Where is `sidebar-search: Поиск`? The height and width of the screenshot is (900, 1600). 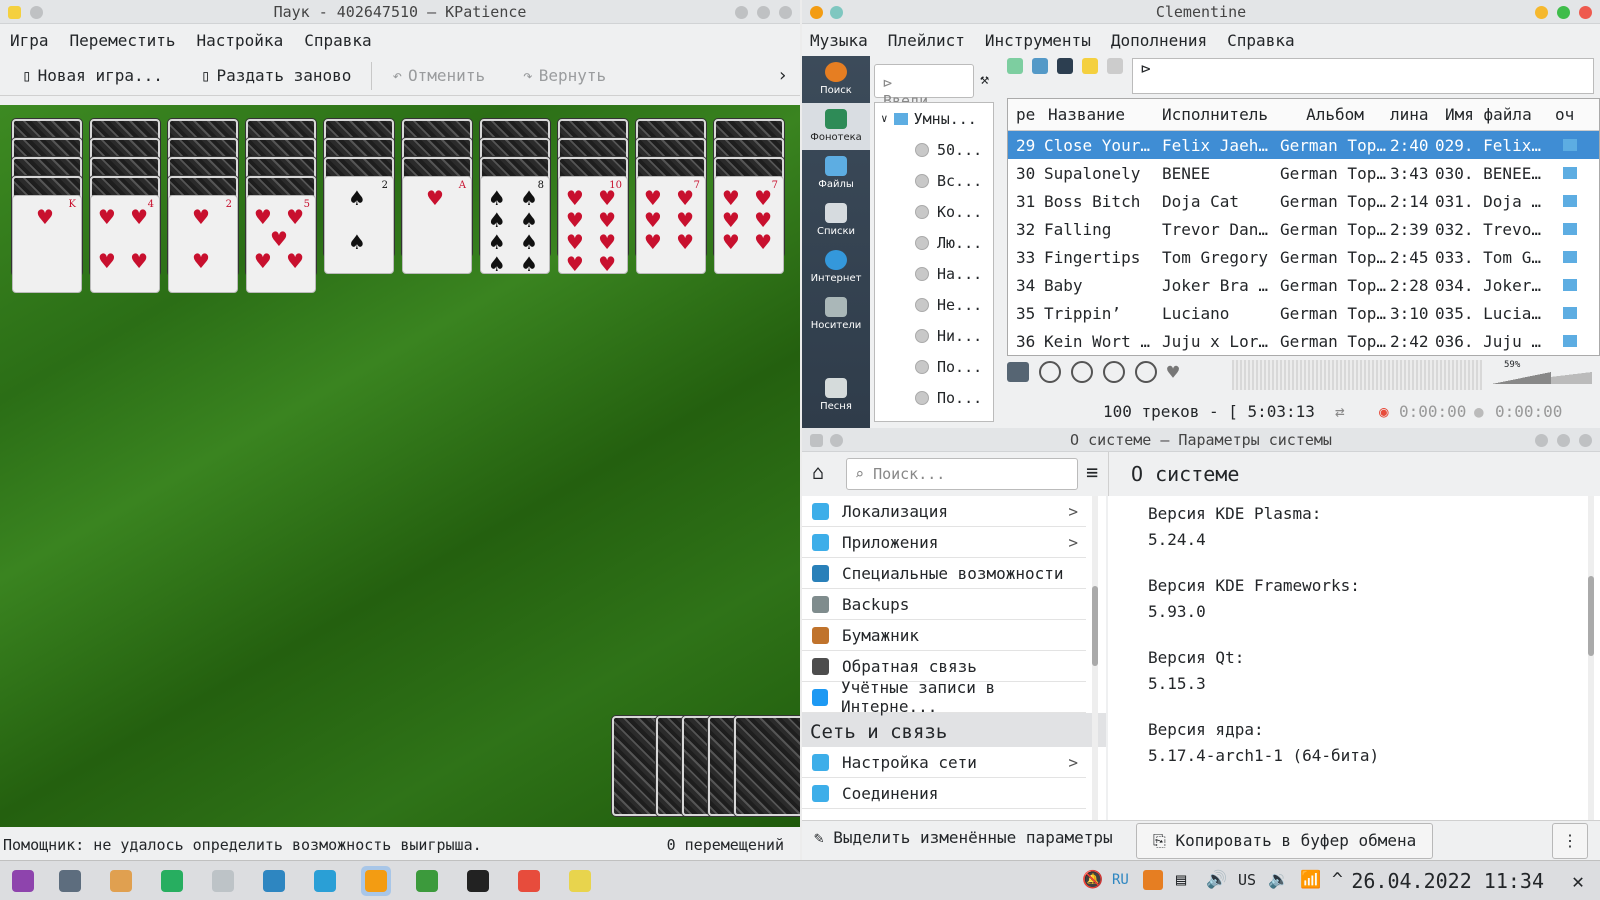
sidebar-search: Поиск is located at coordinates (836, 79).